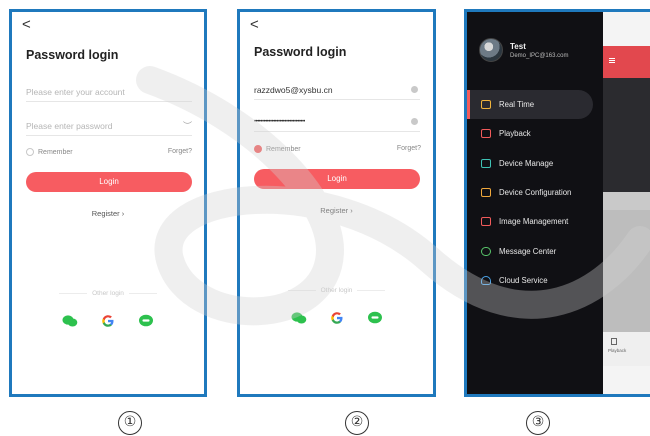 This screenshot has height=436, width=650. I want to click on playback-tab-icon, so click(614, 341).